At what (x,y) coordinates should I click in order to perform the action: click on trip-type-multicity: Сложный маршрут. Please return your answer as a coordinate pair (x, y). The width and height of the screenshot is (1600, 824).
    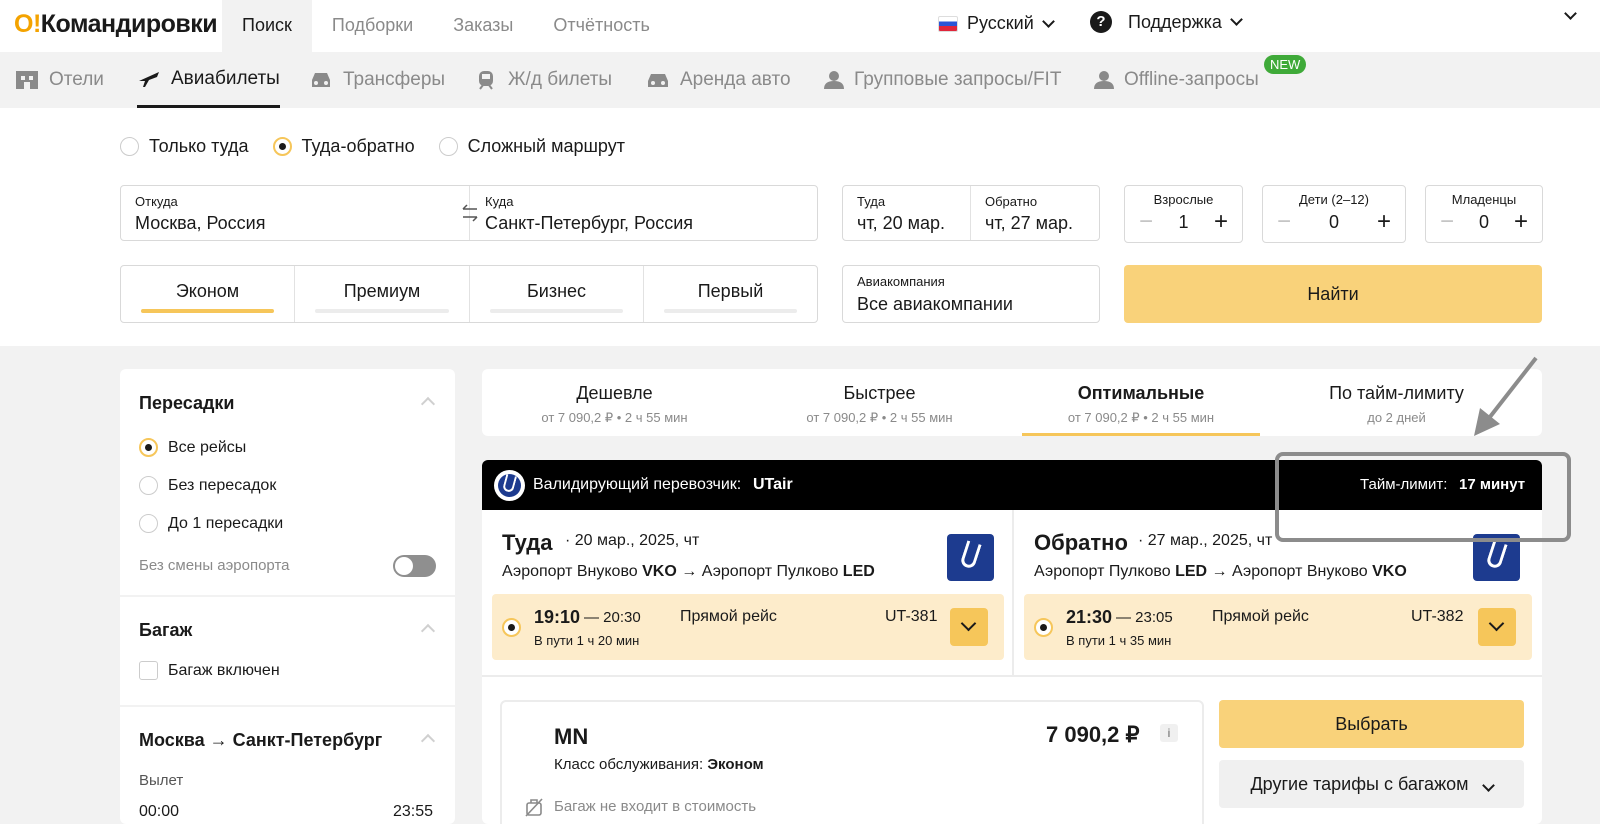
    Looking at the image, I should click on (531, 146).